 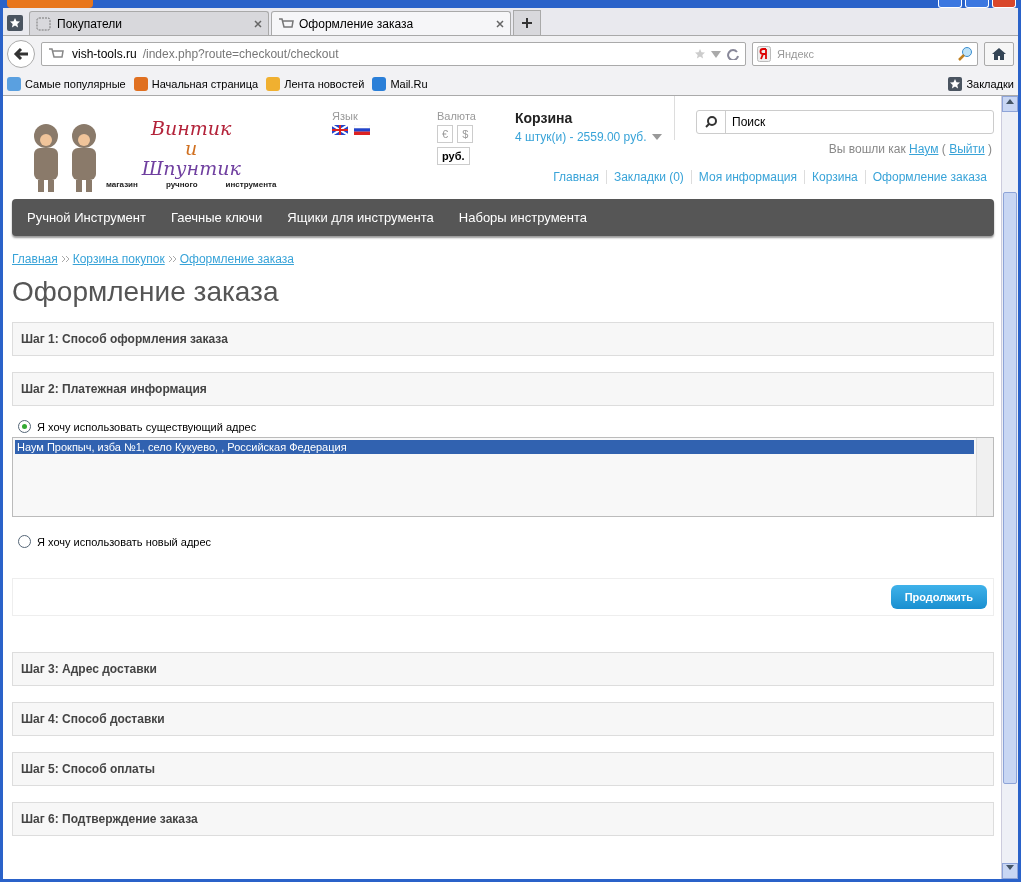 What do you see at coordinates (453, 156) in the screenshot?
I see `currency-button: руб.` at bounding box center [453, 156].